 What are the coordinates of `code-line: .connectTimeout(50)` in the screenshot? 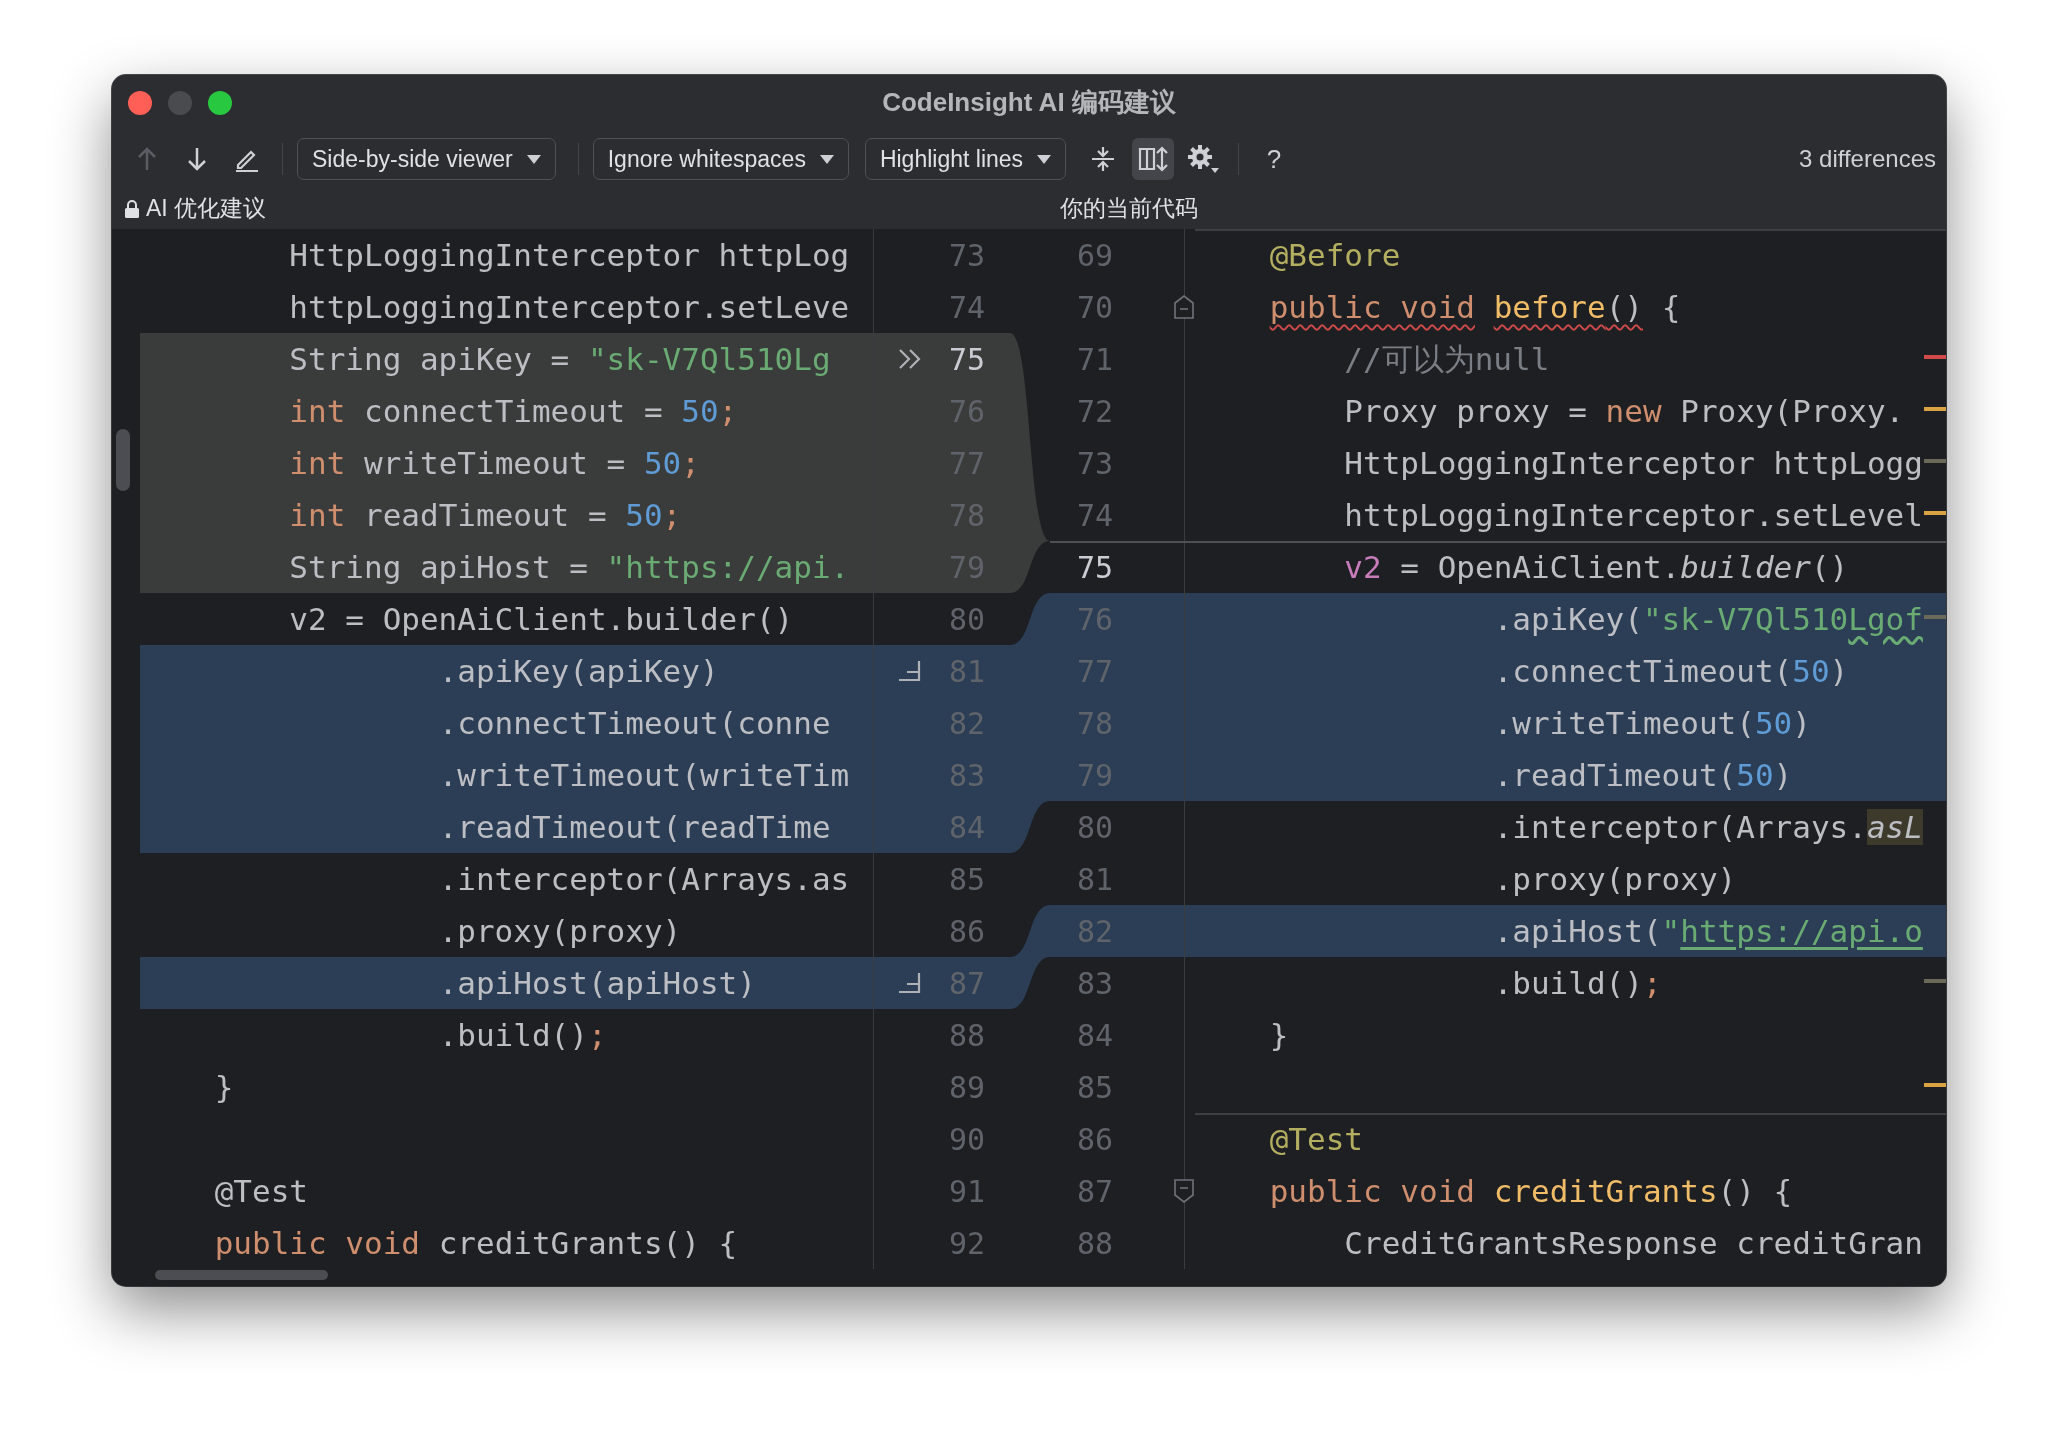 It's located at (1670, 671).